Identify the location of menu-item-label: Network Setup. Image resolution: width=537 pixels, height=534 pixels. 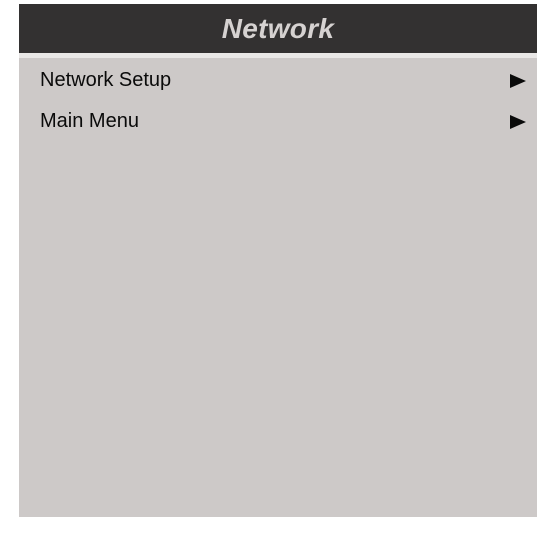
(106, 80).